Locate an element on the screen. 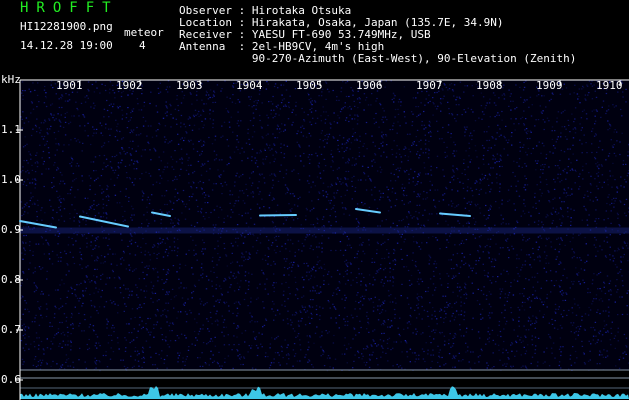 Image resolution: width=629 pixels, height=400 pixels. x-tick-label: 1902 is located at coordinates (129, 85).